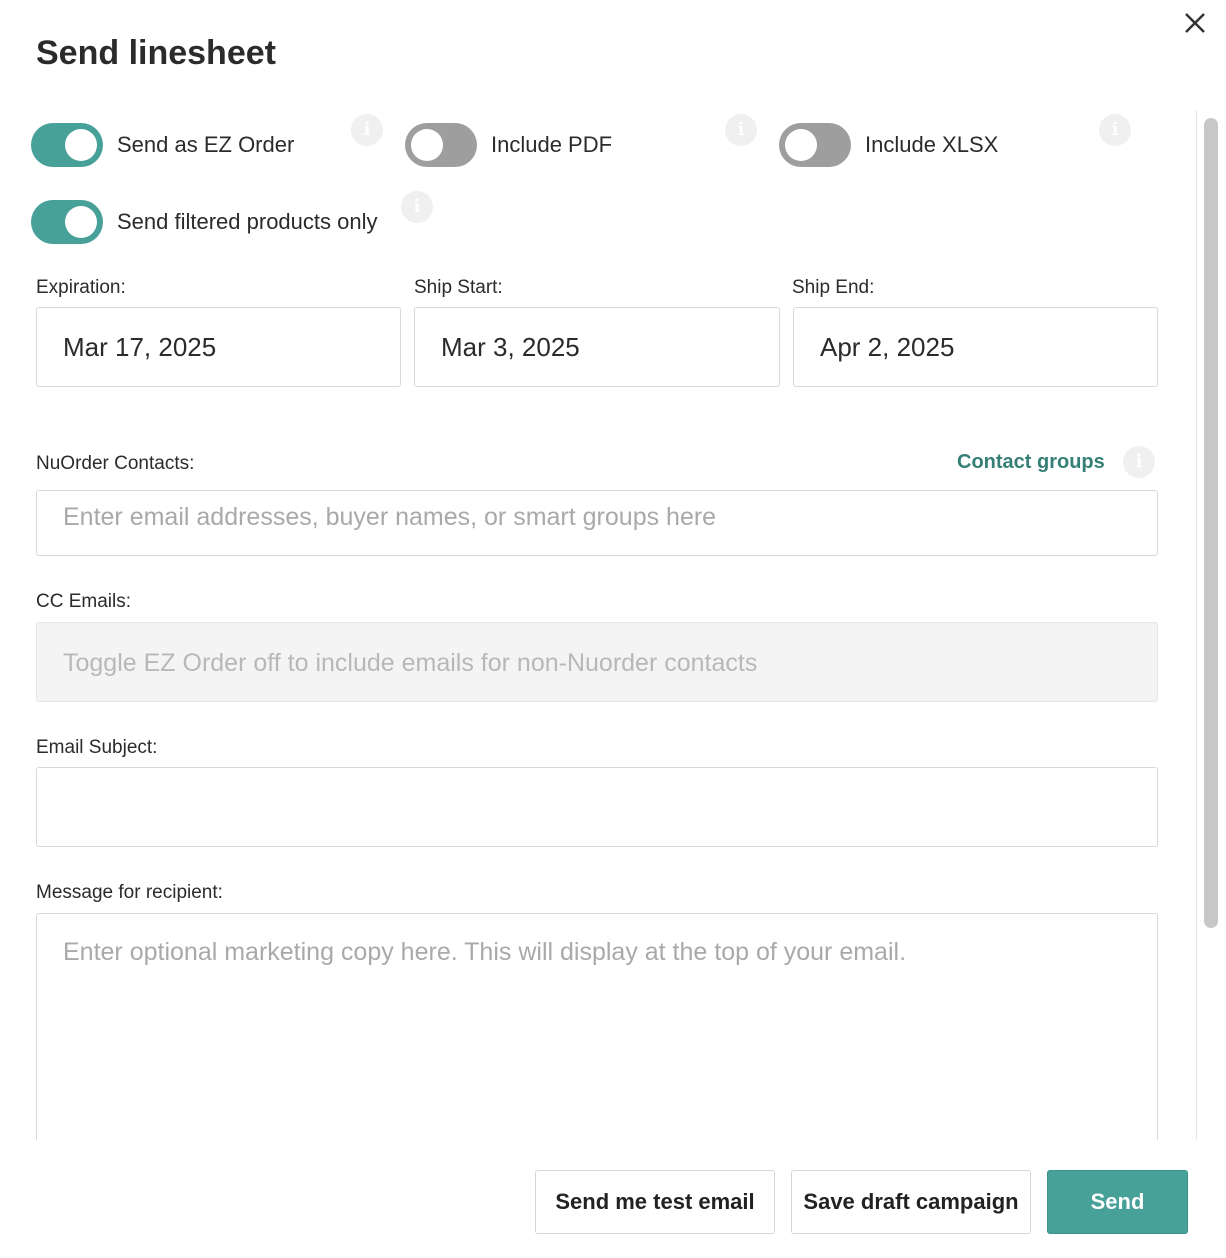 Image resolution: width=1226 pixels, height=1258 pixels. What do you see at coordinates (81, 287) in the screenshot?
I see `expiration-label: Expiration:` at bounding box center [81, 287].